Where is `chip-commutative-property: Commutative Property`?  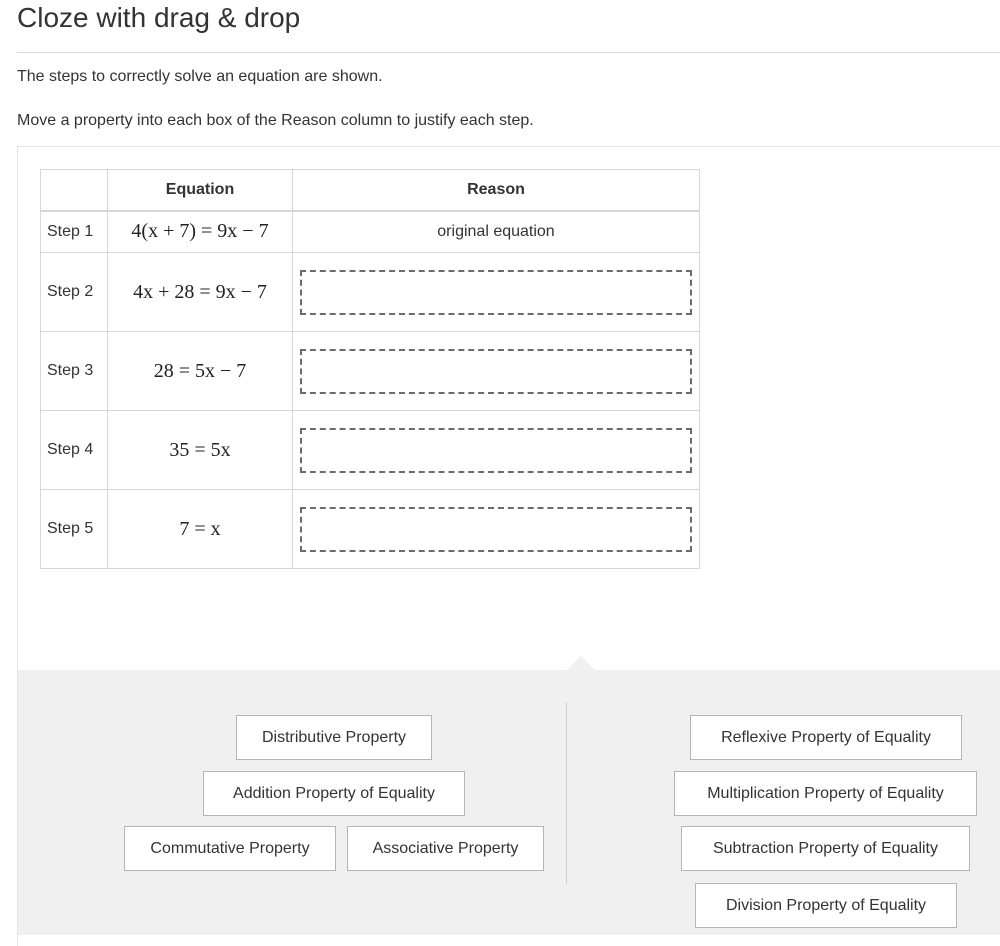 chip-commutative-property: Commutative Property is located at coordinates (230, 848).